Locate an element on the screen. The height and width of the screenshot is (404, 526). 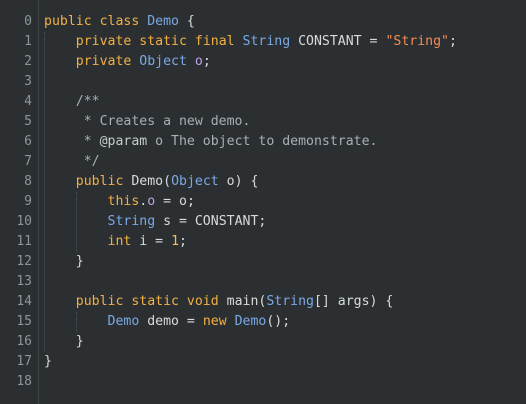
line-number: 2 is located at coordinates (28, 61).